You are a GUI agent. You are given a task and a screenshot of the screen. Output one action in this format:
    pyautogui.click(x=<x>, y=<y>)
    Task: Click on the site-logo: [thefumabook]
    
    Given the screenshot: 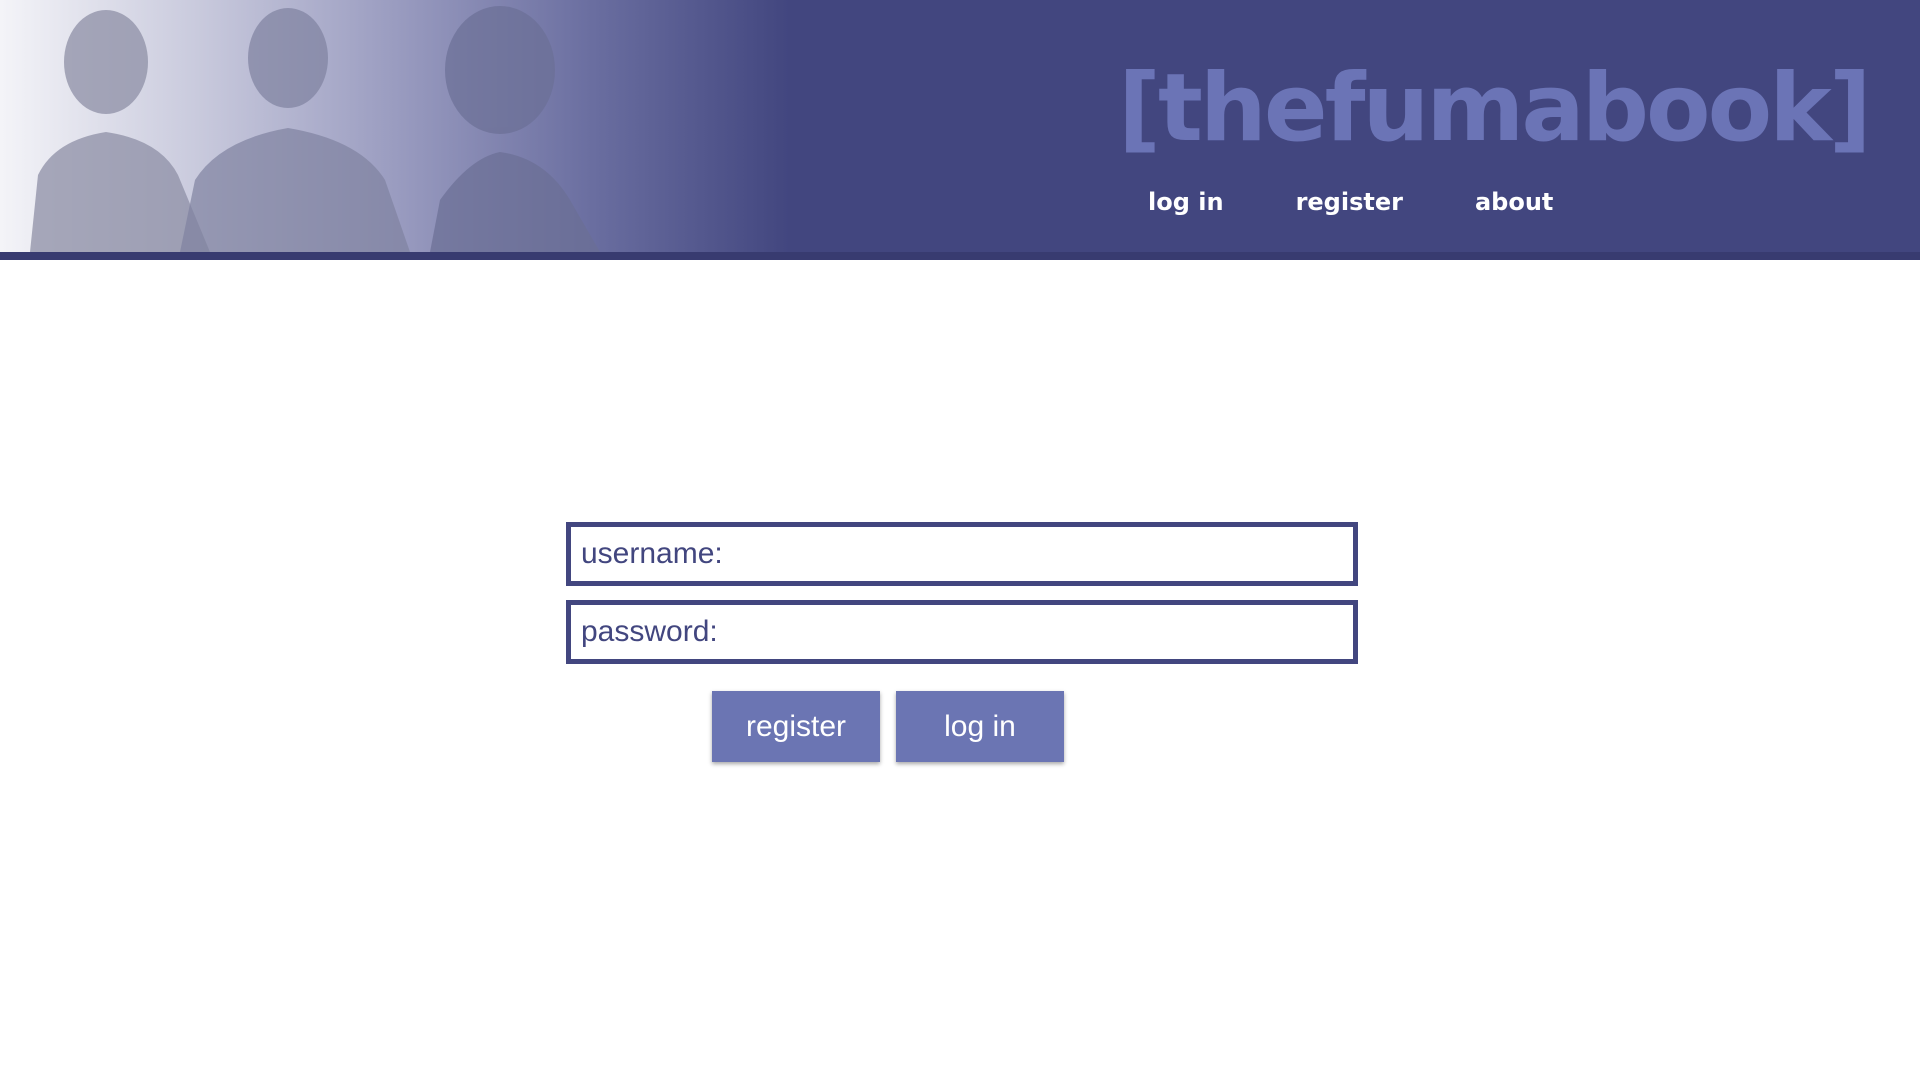 What is the action you would take?
    pyautogui.click(x=1495, y=109)
    